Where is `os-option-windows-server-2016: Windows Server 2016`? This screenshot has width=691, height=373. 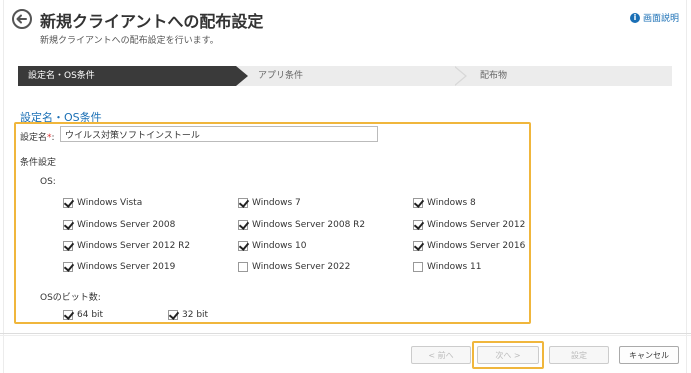 os-option-windows-server-2016: Windows Server 2016 is located at coordinates (469, 246).